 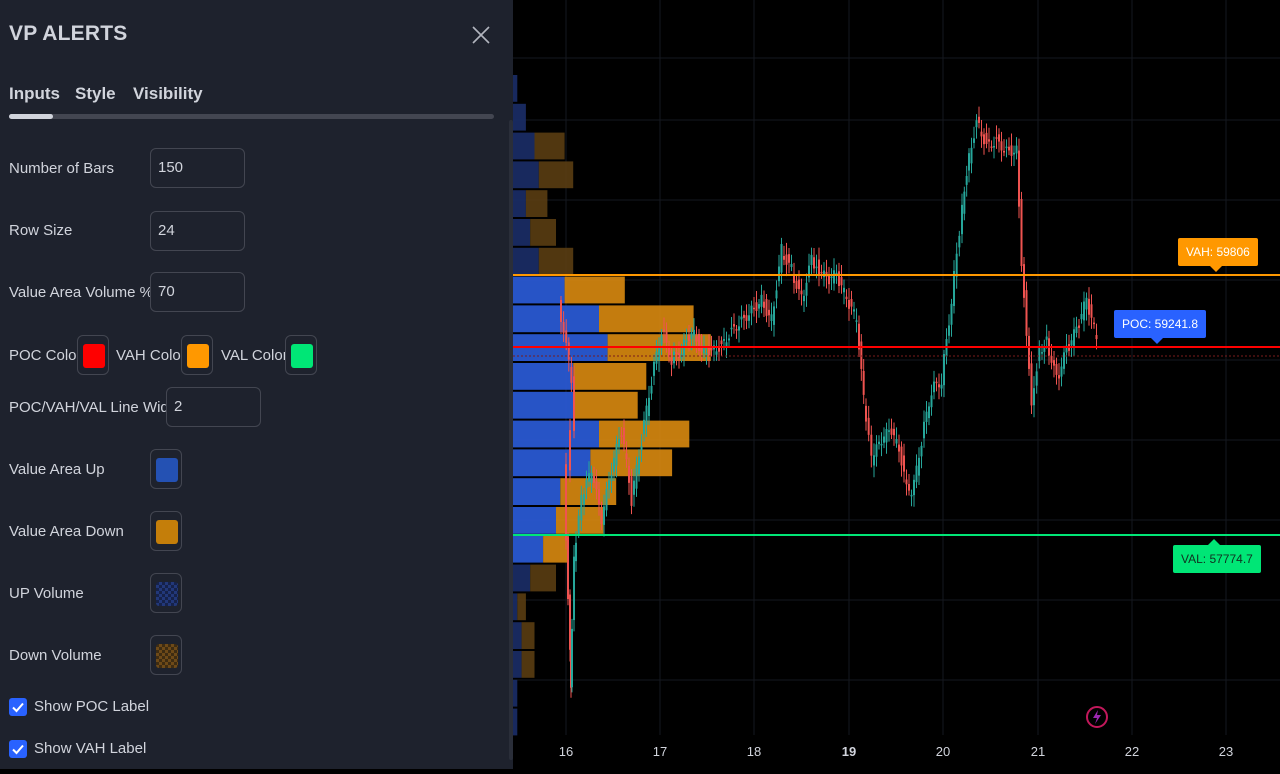 I want to click on poc-label-text: POC: 59241.8, so click(x=1160, y=324).